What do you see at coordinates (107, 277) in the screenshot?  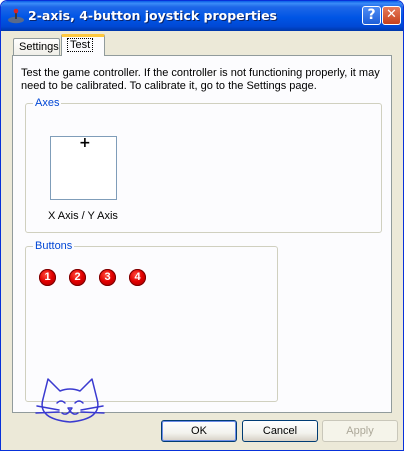 I see `joystick-button-3-indicator: 3` at bounding box center [107, 277].